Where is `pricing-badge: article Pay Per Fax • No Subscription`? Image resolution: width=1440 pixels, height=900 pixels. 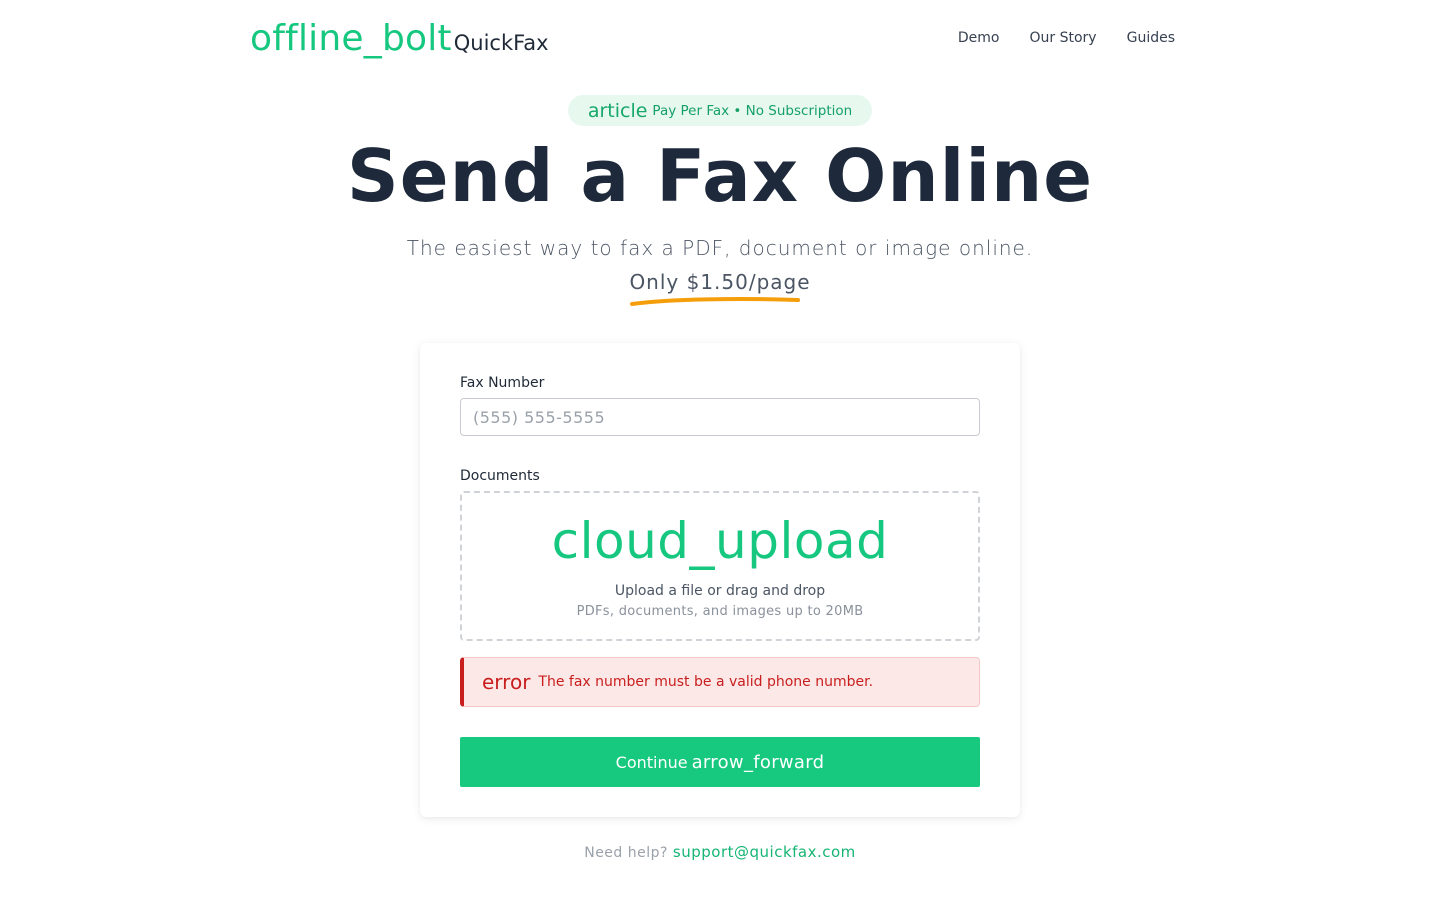
pricing-badge: article Pay Per Fax • No Subscription is located at coordinates (720, 110).